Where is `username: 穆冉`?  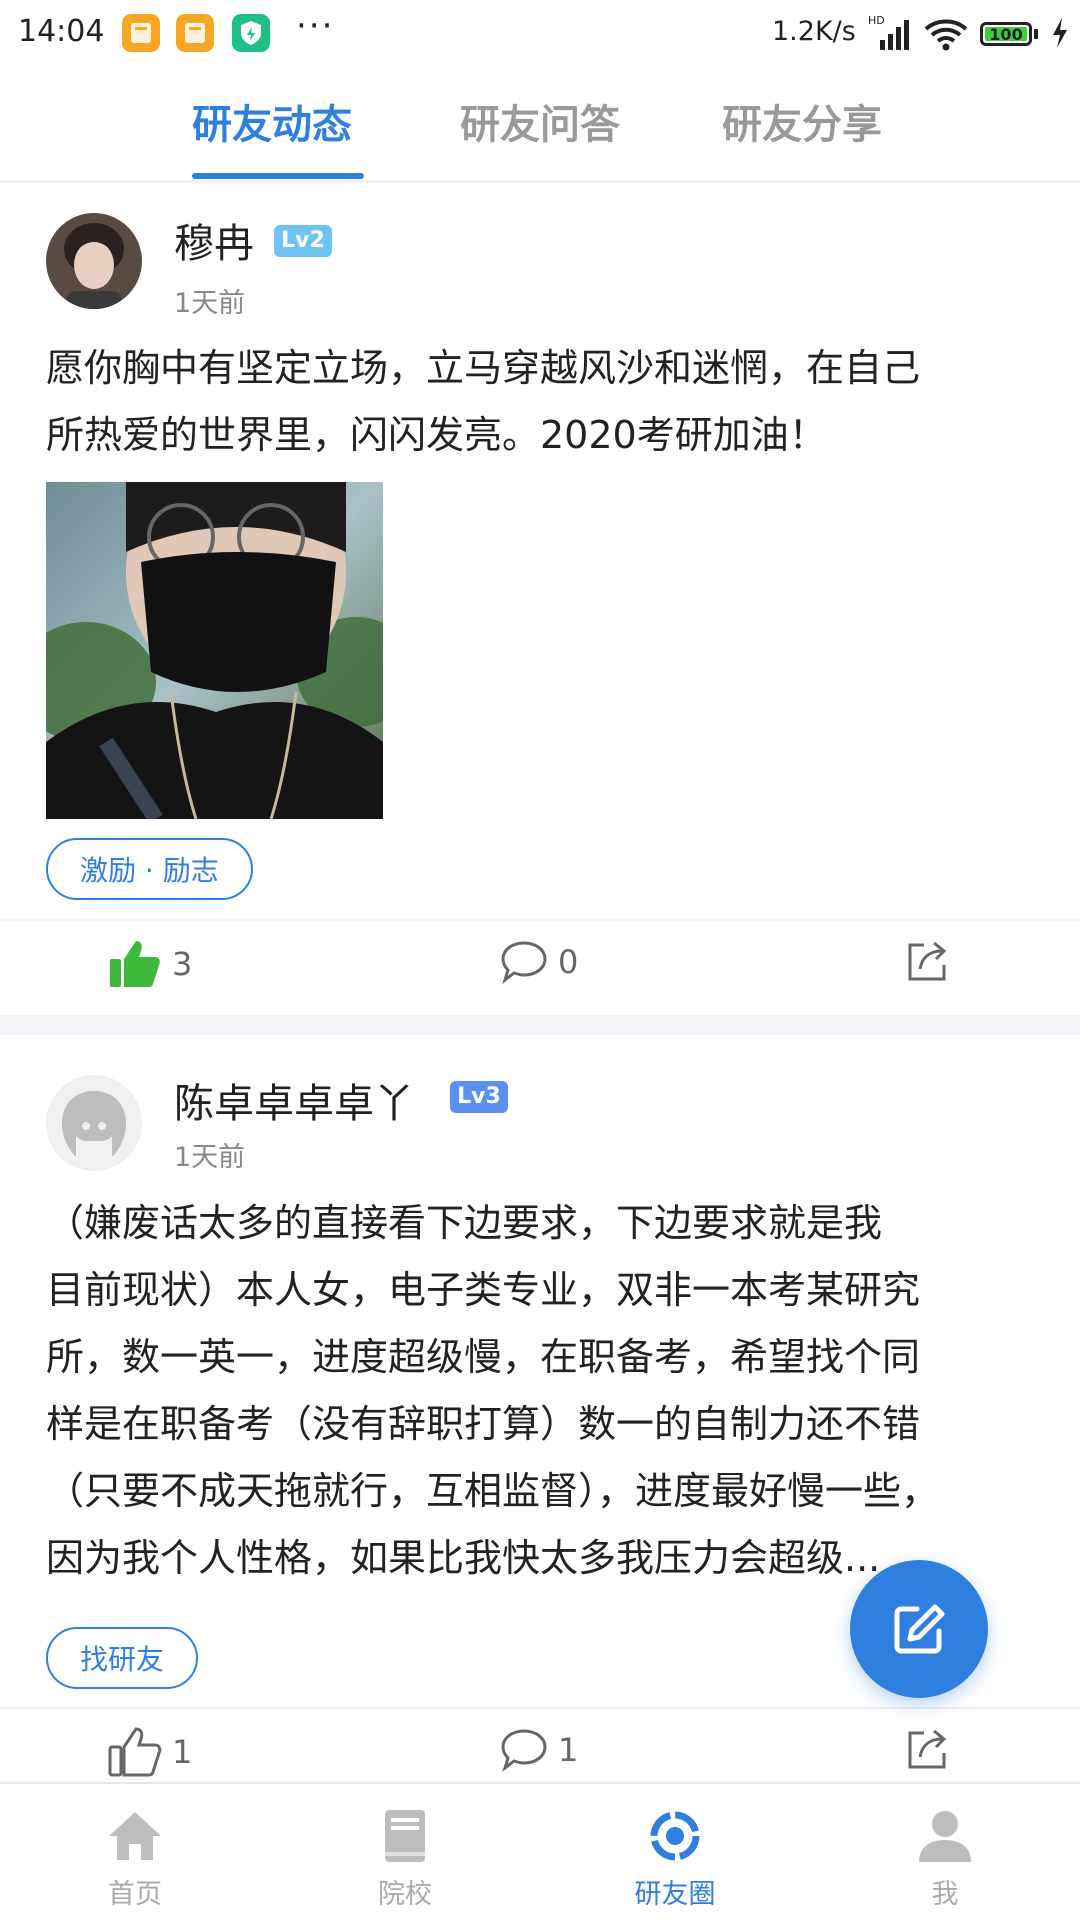
username: 穆冉 is located at coordinates (214, 240).